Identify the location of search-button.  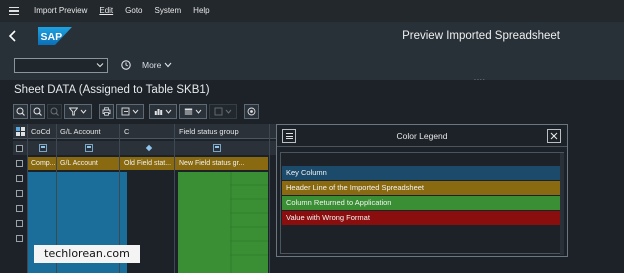
(37, 111).